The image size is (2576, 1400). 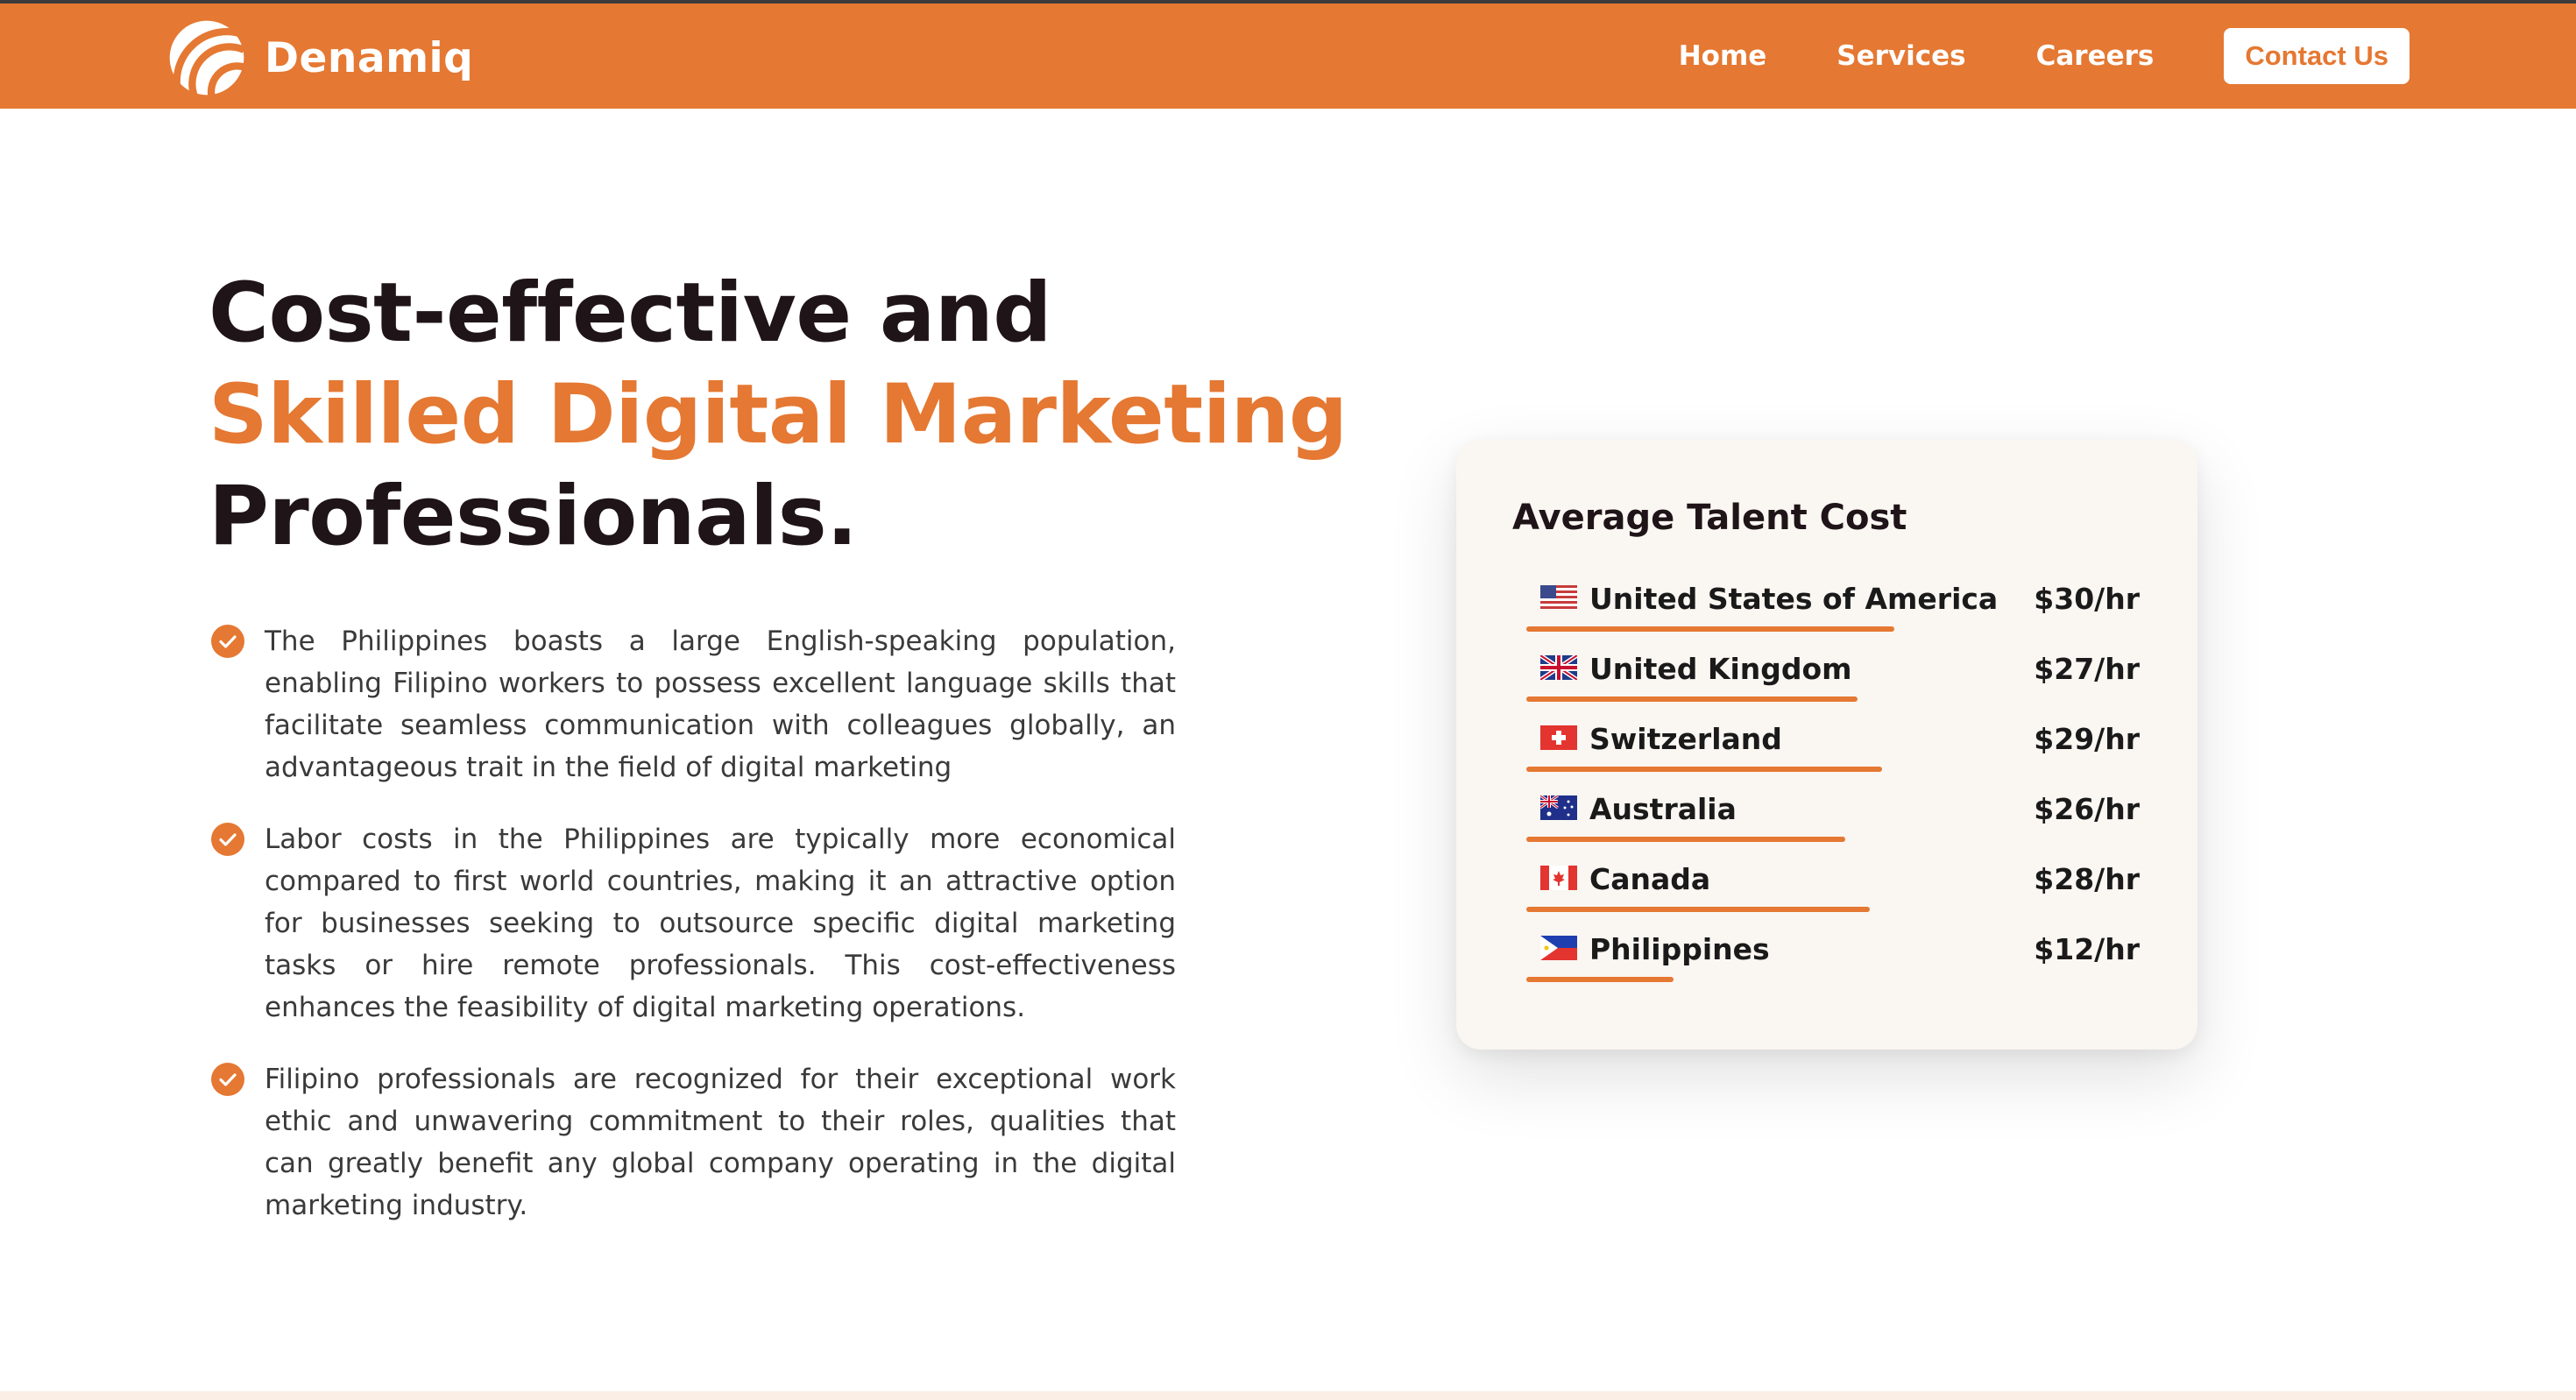 I want to click on talent-cost-row: Australia $26/hr, so click(x=1833, y=825).